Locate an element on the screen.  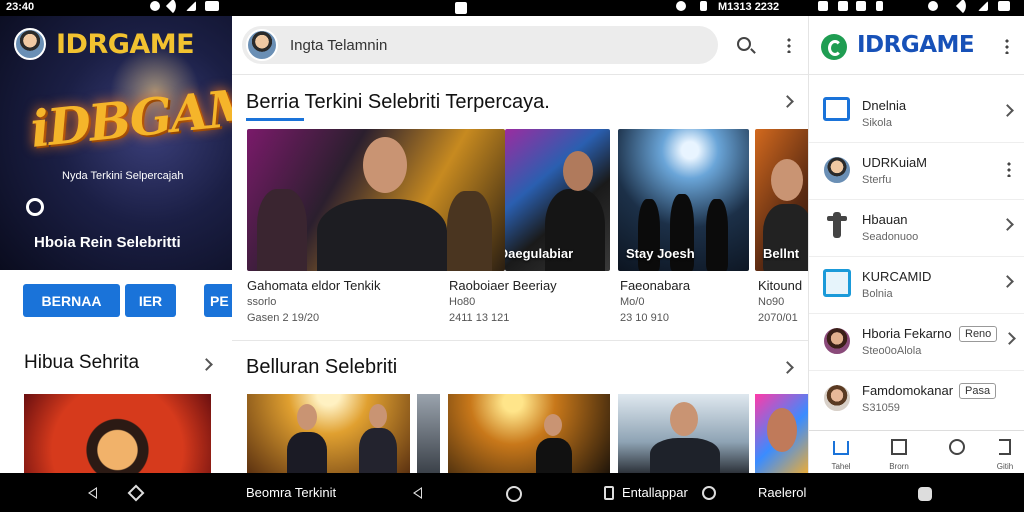
edit-icon is located at coordinates (1005, 447).